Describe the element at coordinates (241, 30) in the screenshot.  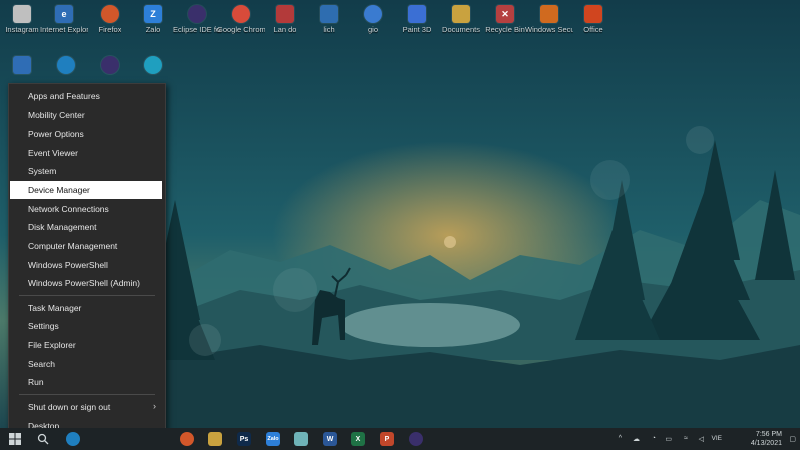
I see `desktop-icon-label: Google Chrome` at that location.